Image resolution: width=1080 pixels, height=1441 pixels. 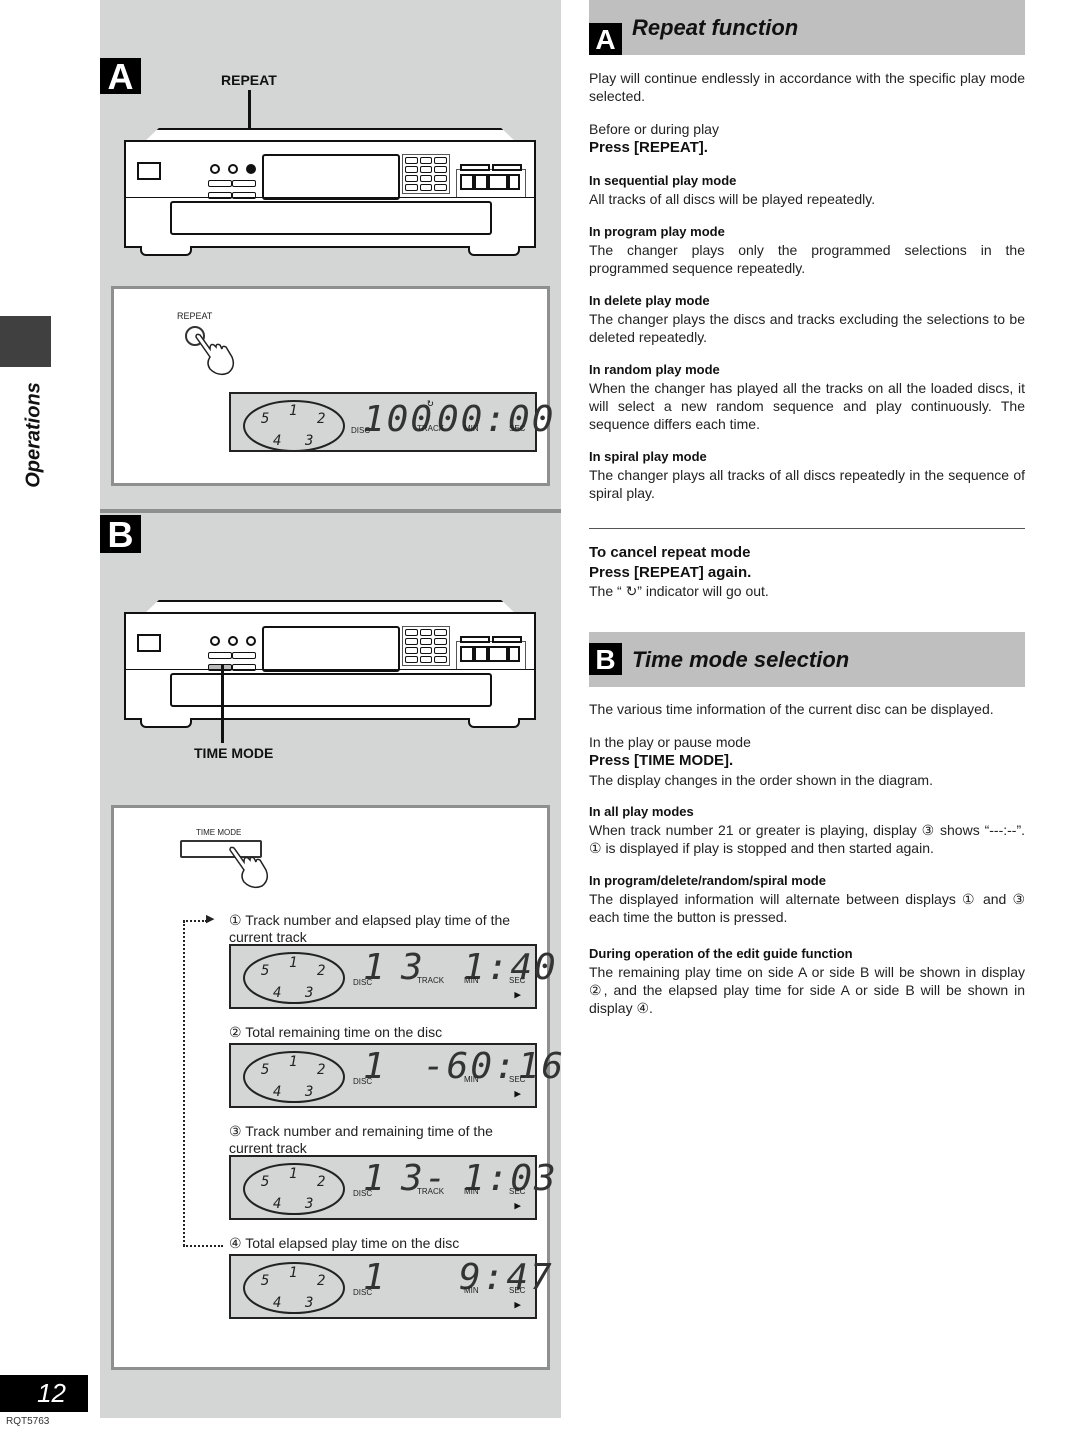 What do you see at coordinates (641, 811) in the screenshot?
I see `note-heading: In all play modes` at bounding box center [641, 811].